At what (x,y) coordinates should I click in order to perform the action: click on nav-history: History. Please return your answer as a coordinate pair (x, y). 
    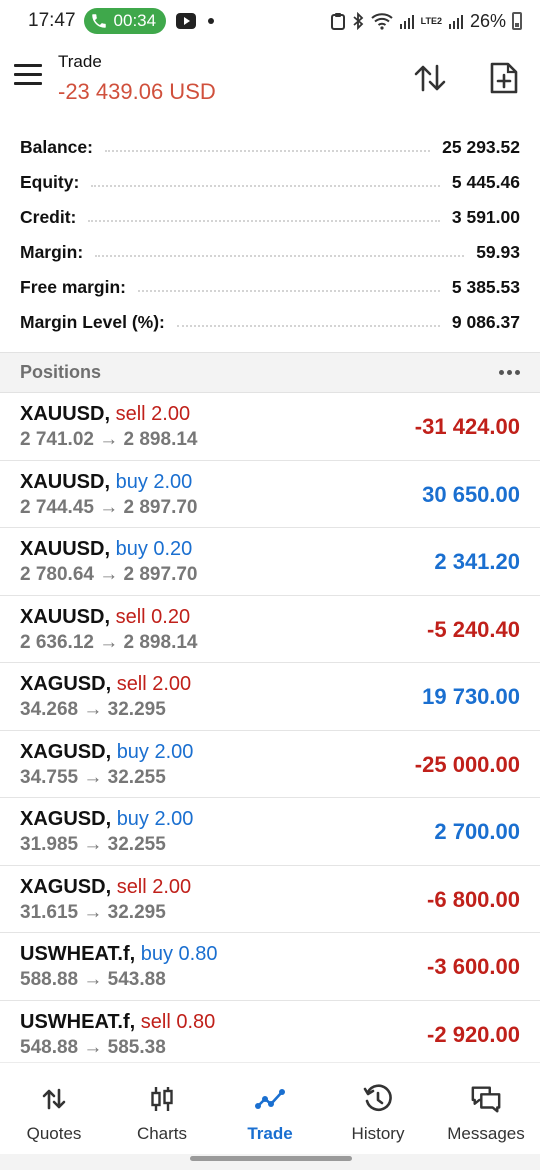
    Looking at the image, I should click on (378, 1108).